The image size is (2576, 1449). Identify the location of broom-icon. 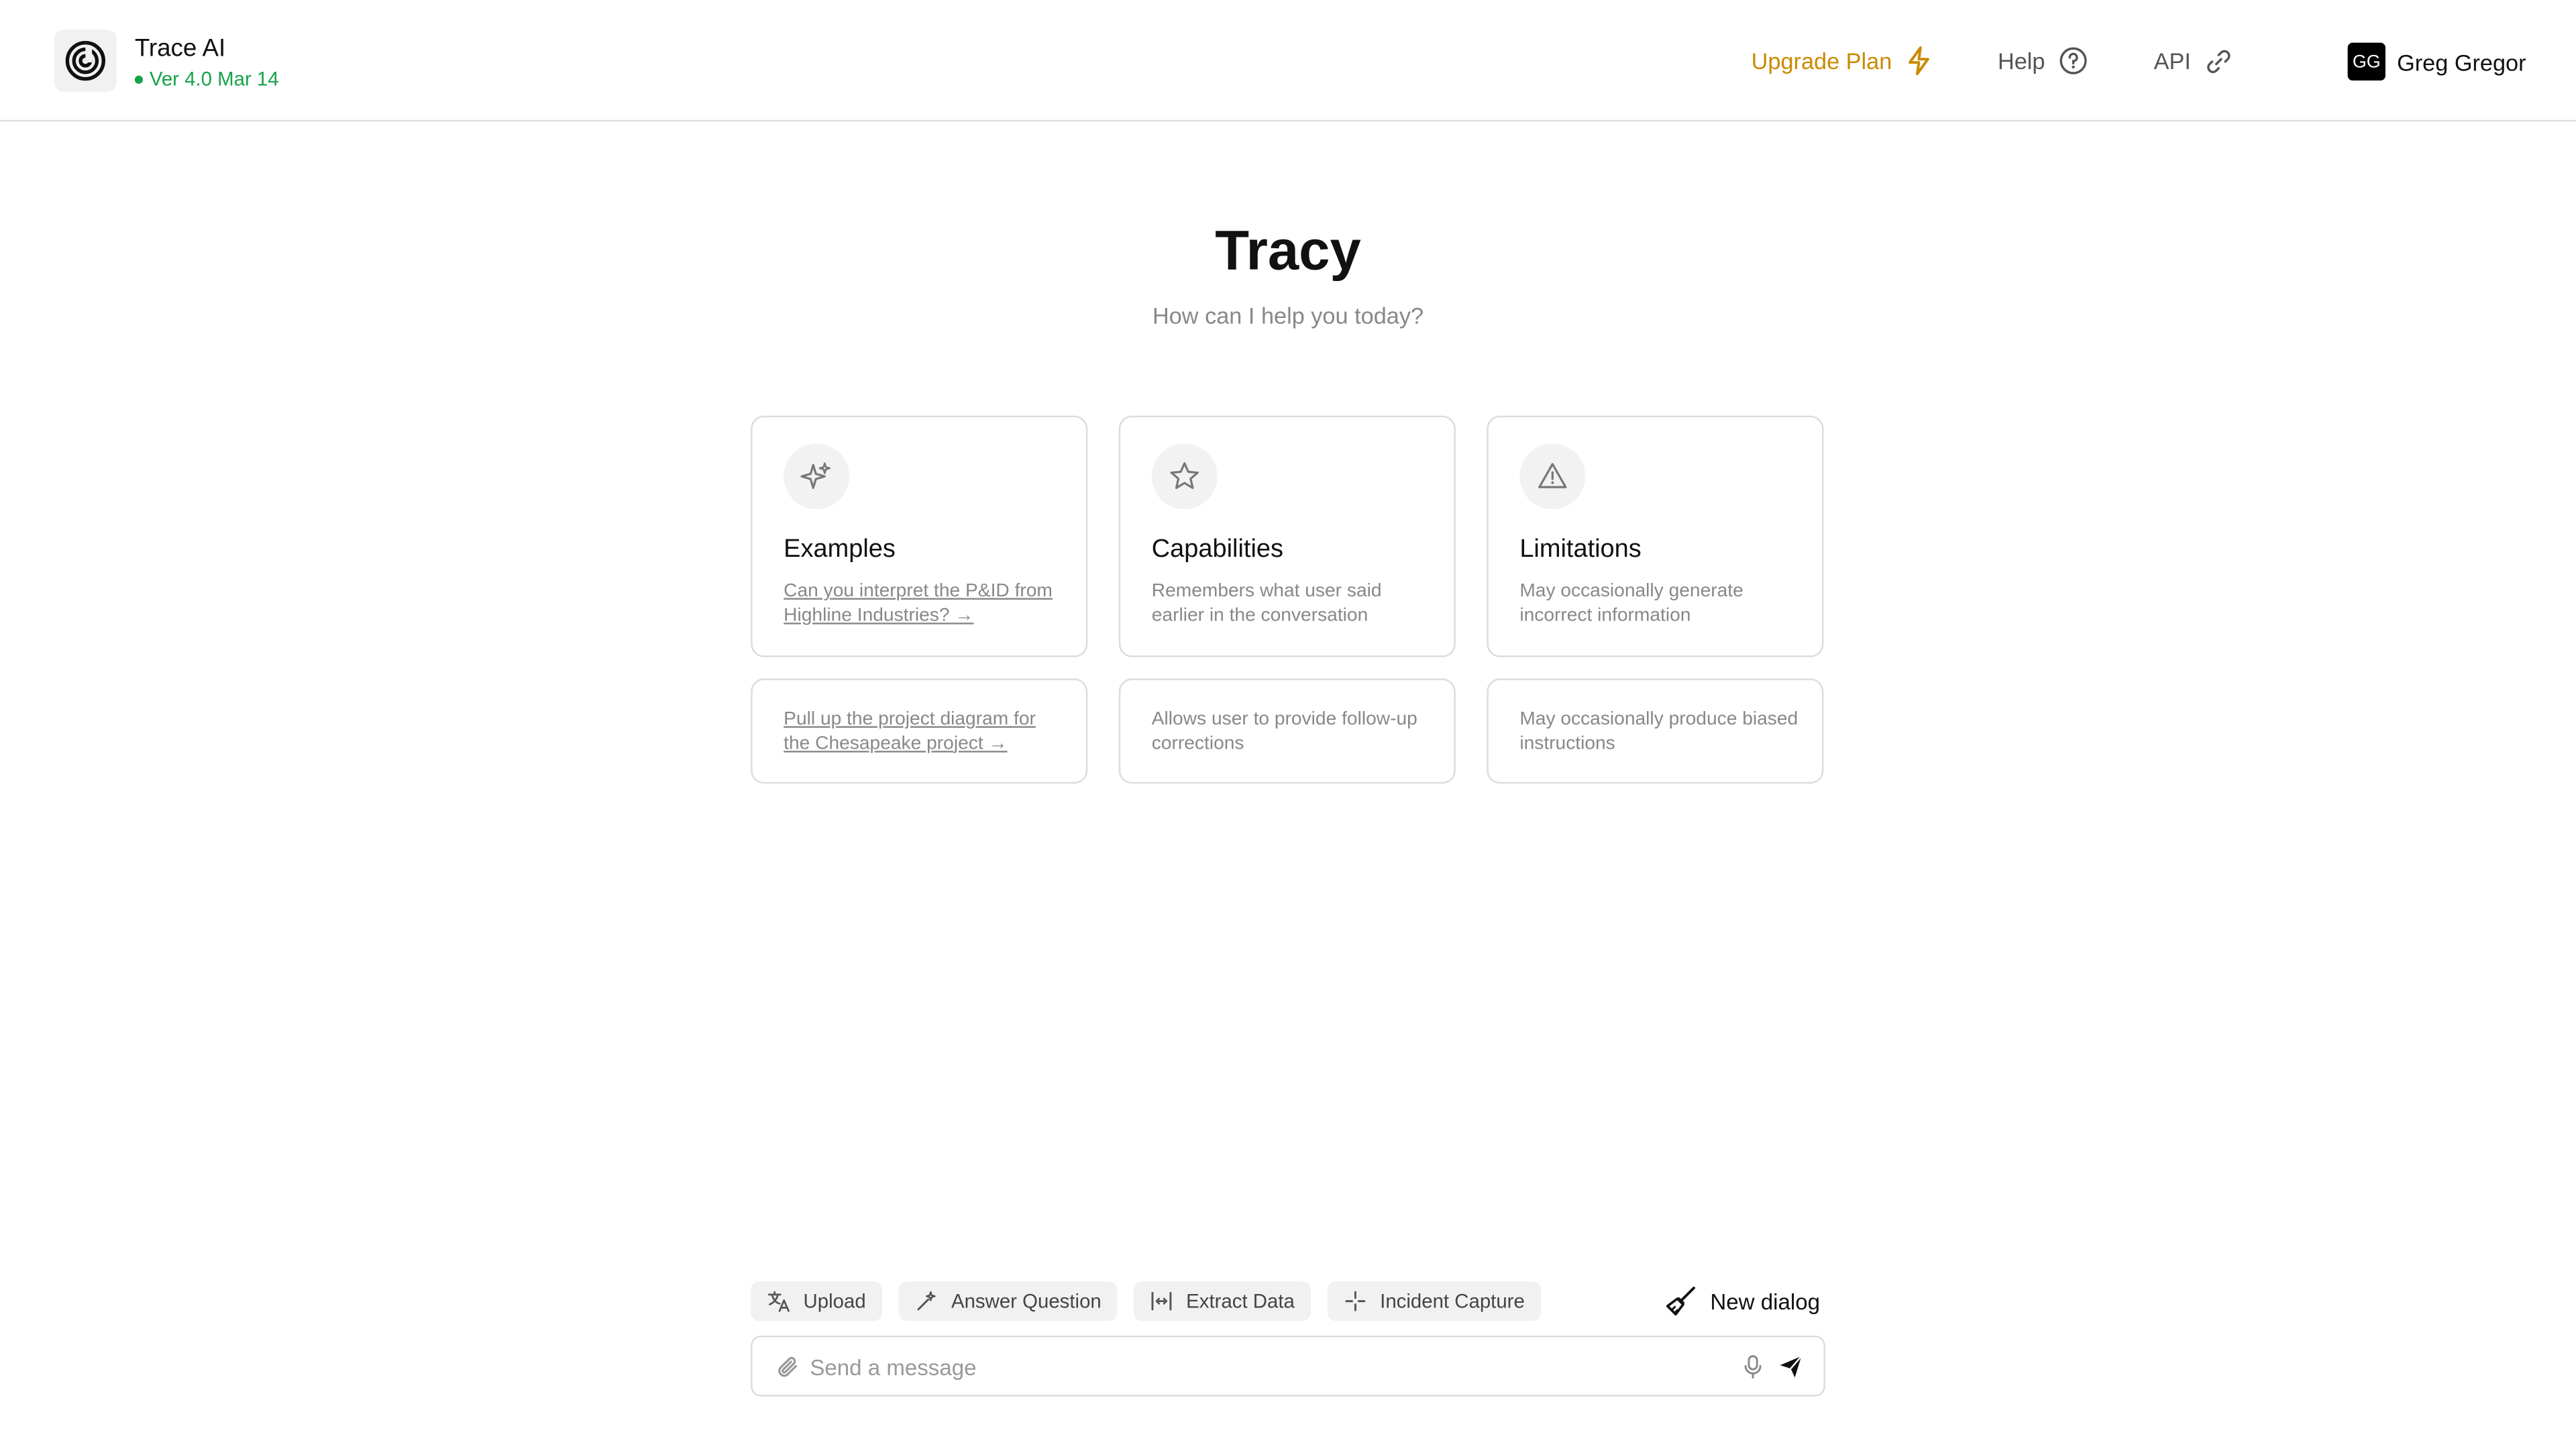
(1680, 1301).